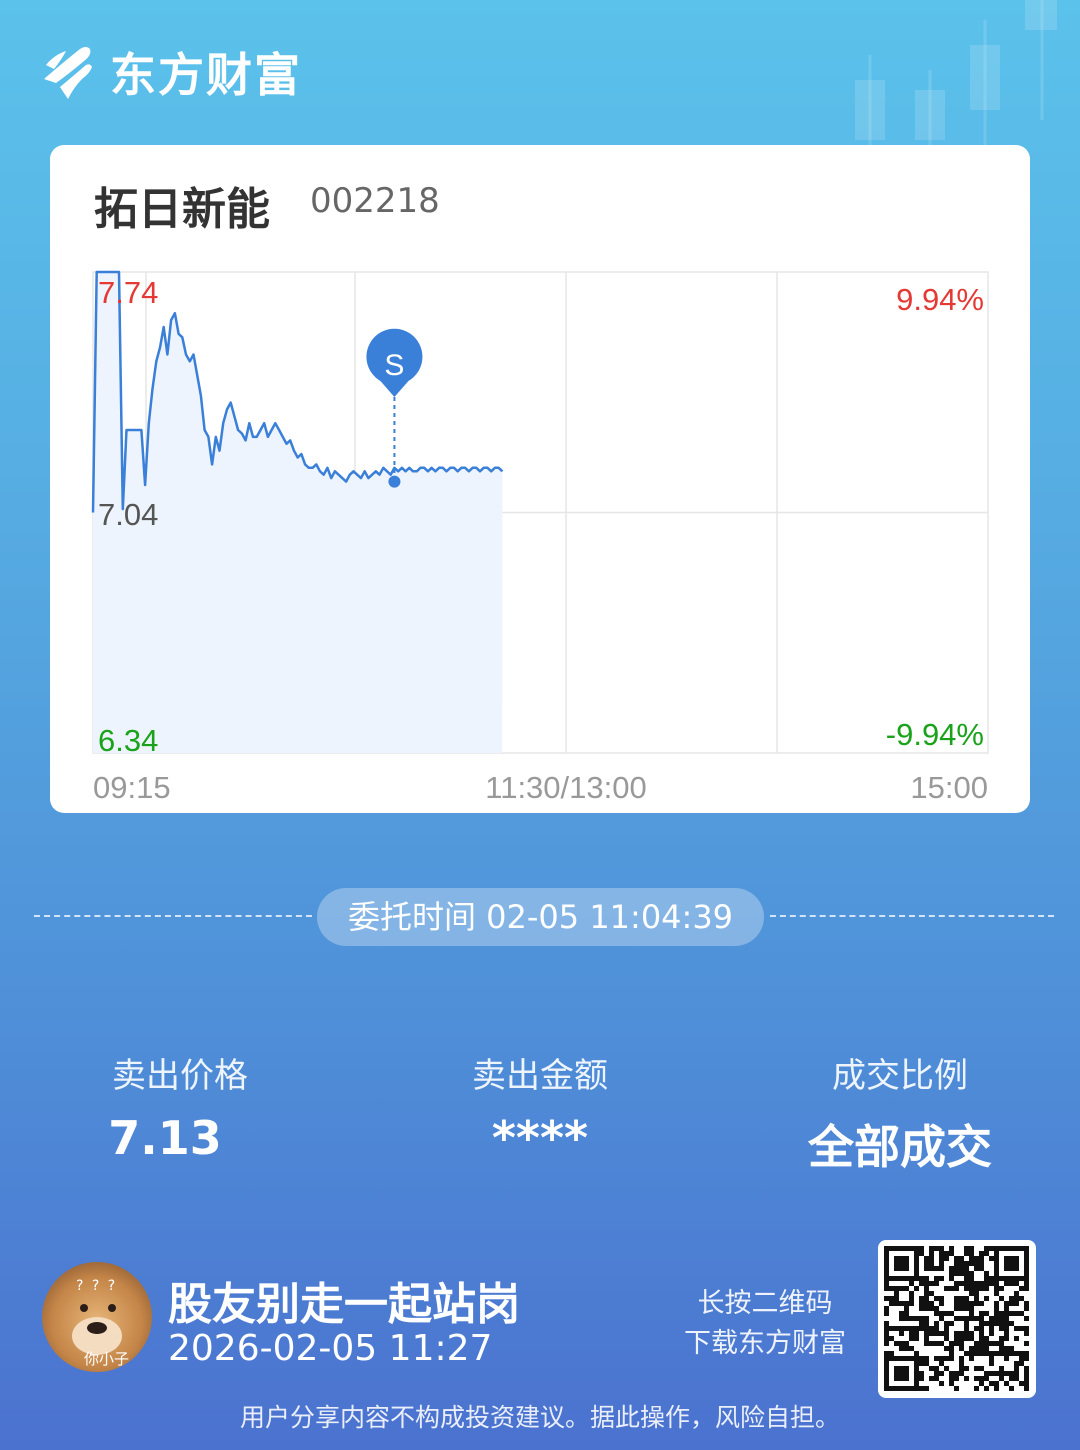 This screenshot has width=1080, height=1450. Describe the element at coordinates (900, 1147) in the screenshot. I see `stat-value: 全部成交` at that location.